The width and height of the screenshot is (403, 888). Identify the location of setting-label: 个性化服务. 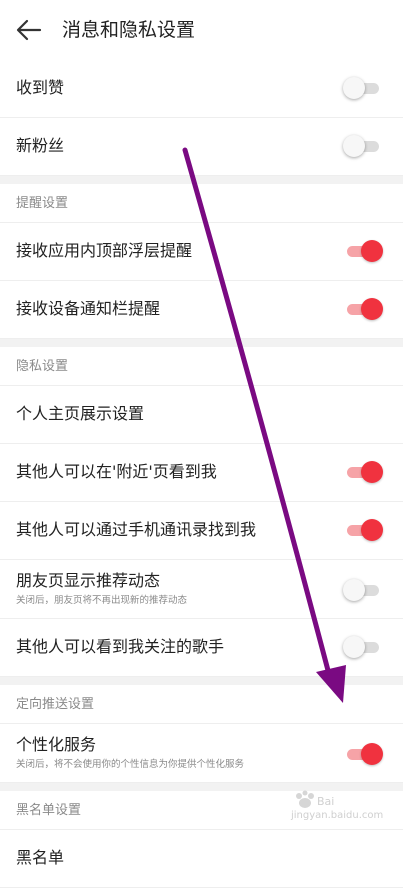
(56, 744).